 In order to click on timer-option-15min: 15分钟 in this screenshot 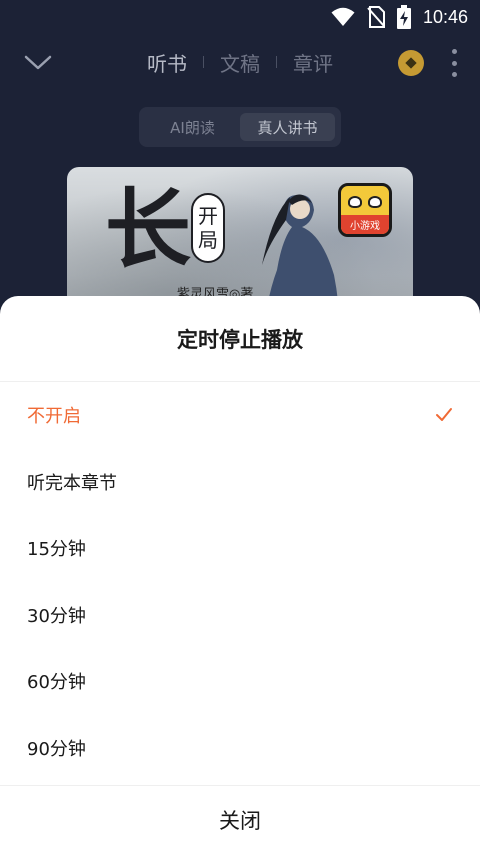, I will do `click(240, 548)`.